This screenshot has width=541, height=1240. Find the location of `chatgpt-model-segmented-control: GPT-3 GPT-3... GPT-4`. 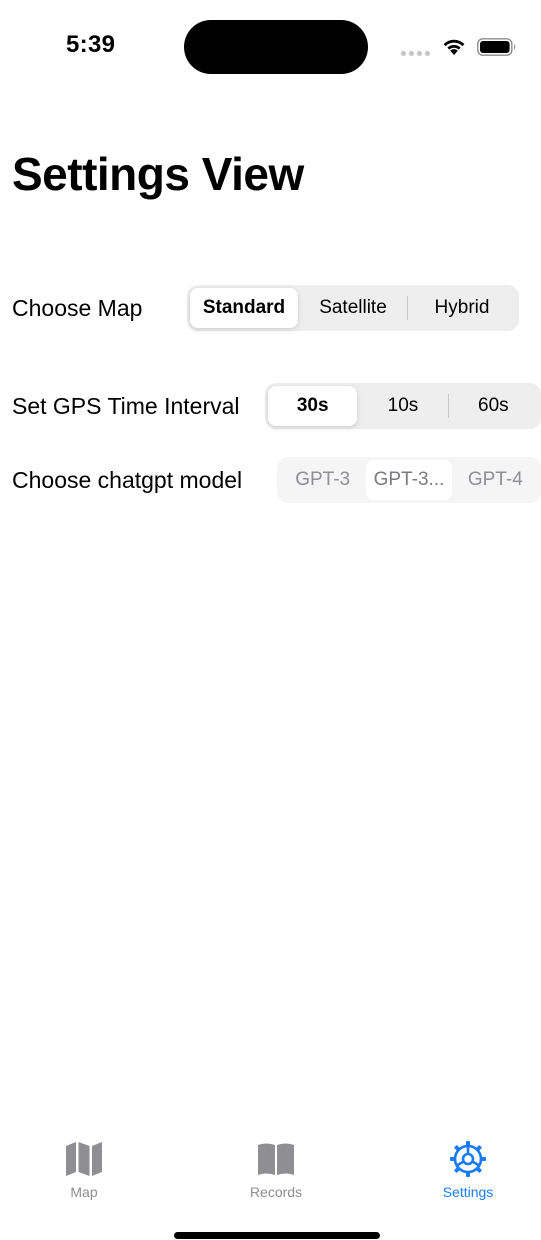

chatgpt-model-segmented-control: GPT-3 GPT-3... GPT-4 is located at coordinates (409, 480).